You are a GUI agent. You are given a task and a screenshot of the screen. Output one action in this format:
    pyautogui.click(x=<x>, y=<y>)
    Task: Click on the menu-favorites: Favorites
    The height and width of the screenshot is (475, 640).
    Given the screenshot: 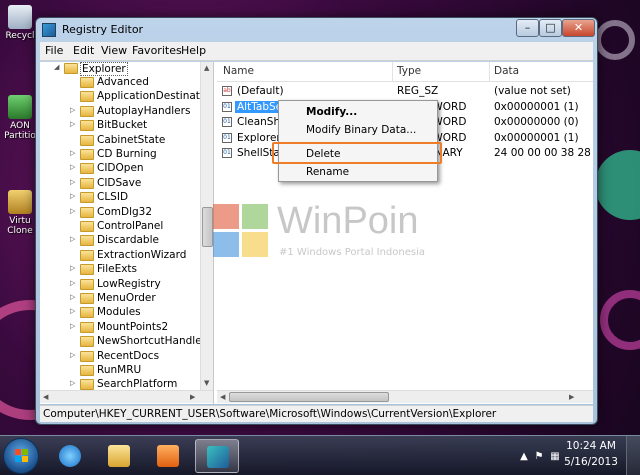 What is the action you would take?
    pyautogui.click(x=157, y=50)
    